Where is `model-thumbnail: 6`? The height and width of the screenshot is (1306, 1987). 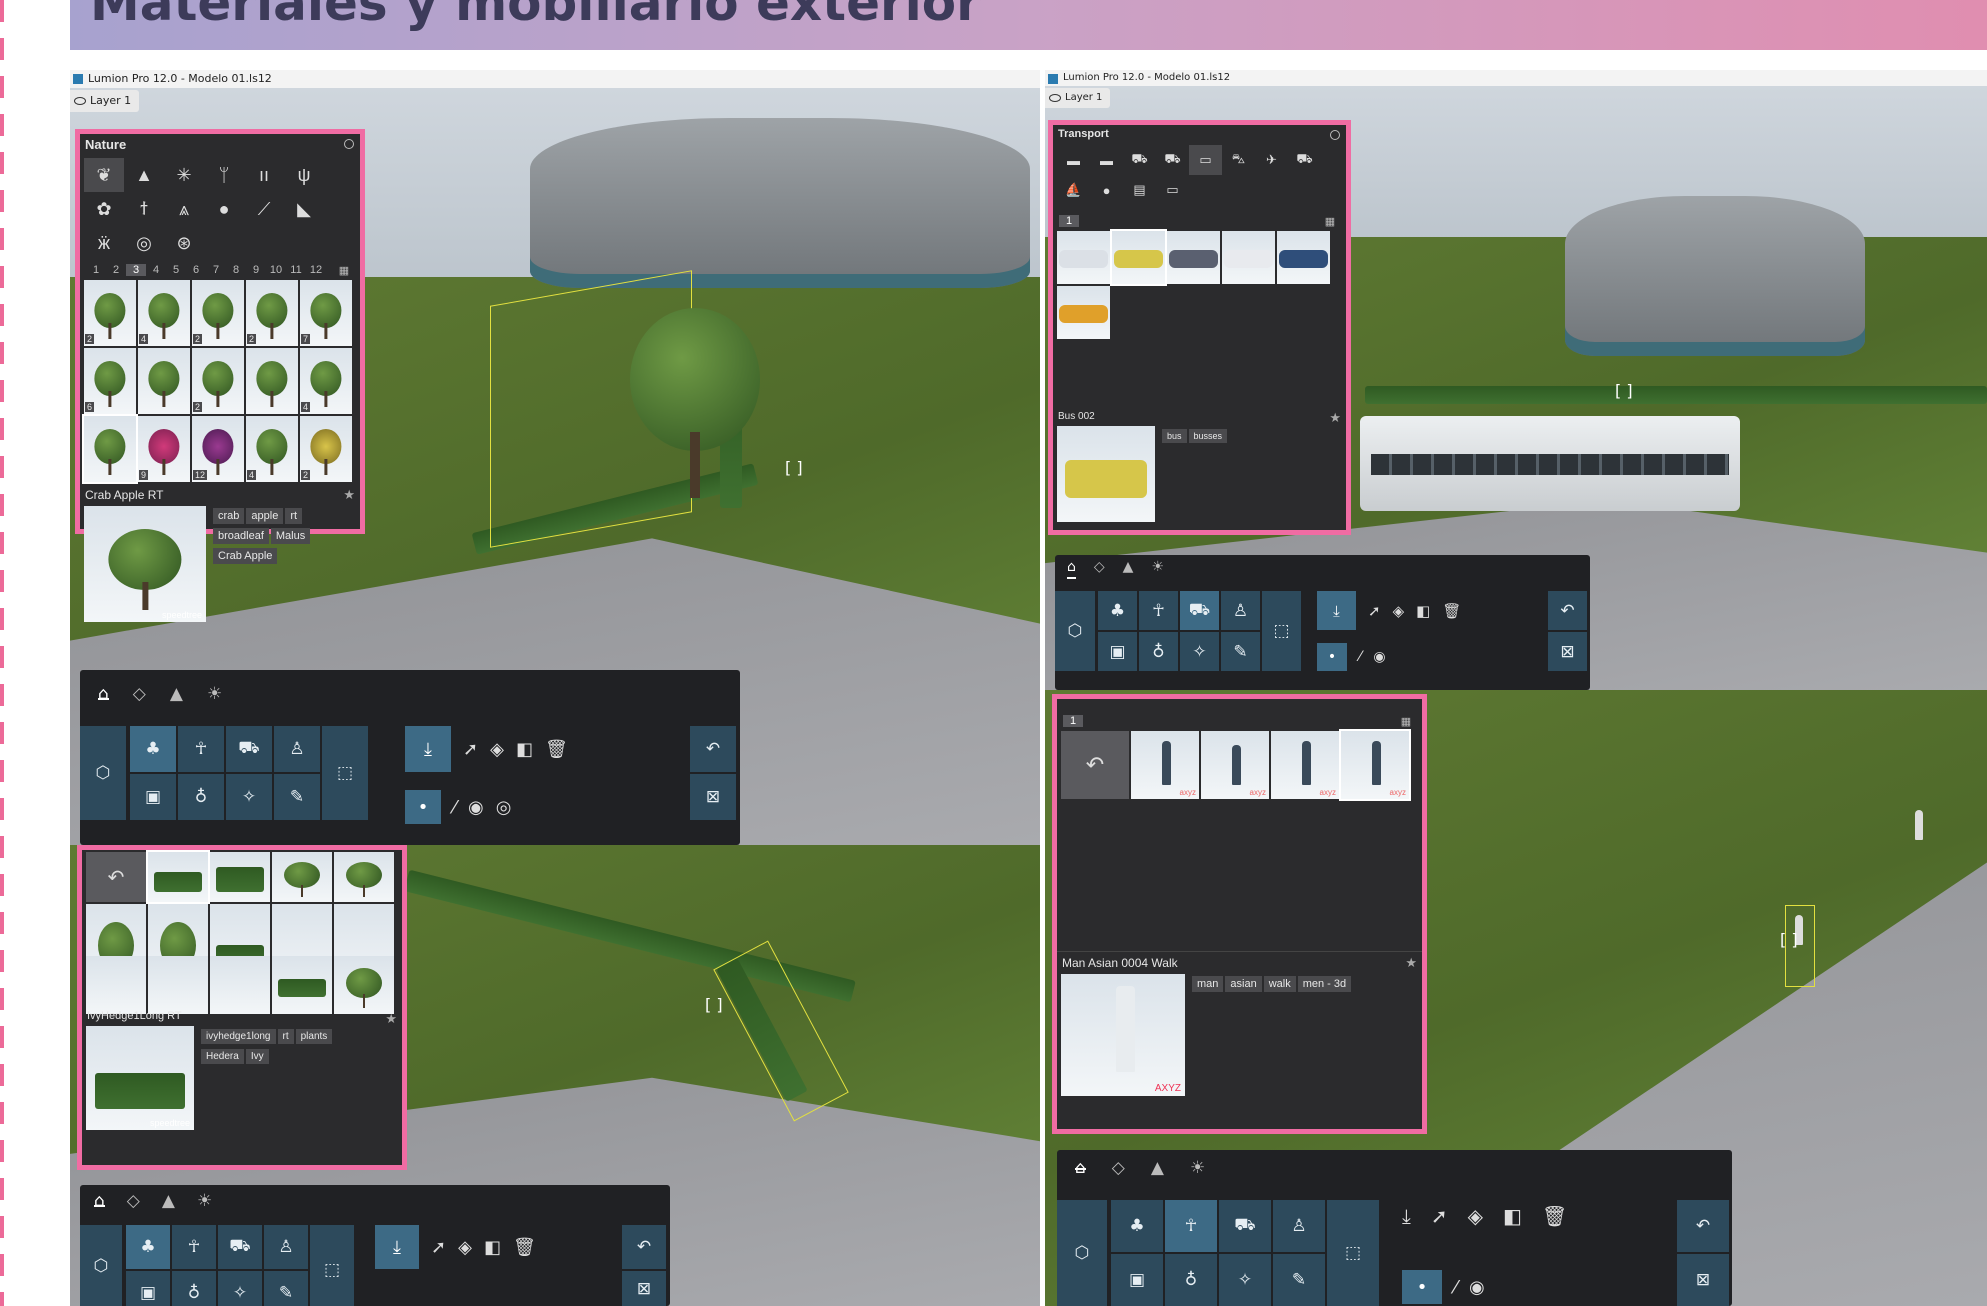 model-thumbnail: 6 is located at coordinates (110, 381).